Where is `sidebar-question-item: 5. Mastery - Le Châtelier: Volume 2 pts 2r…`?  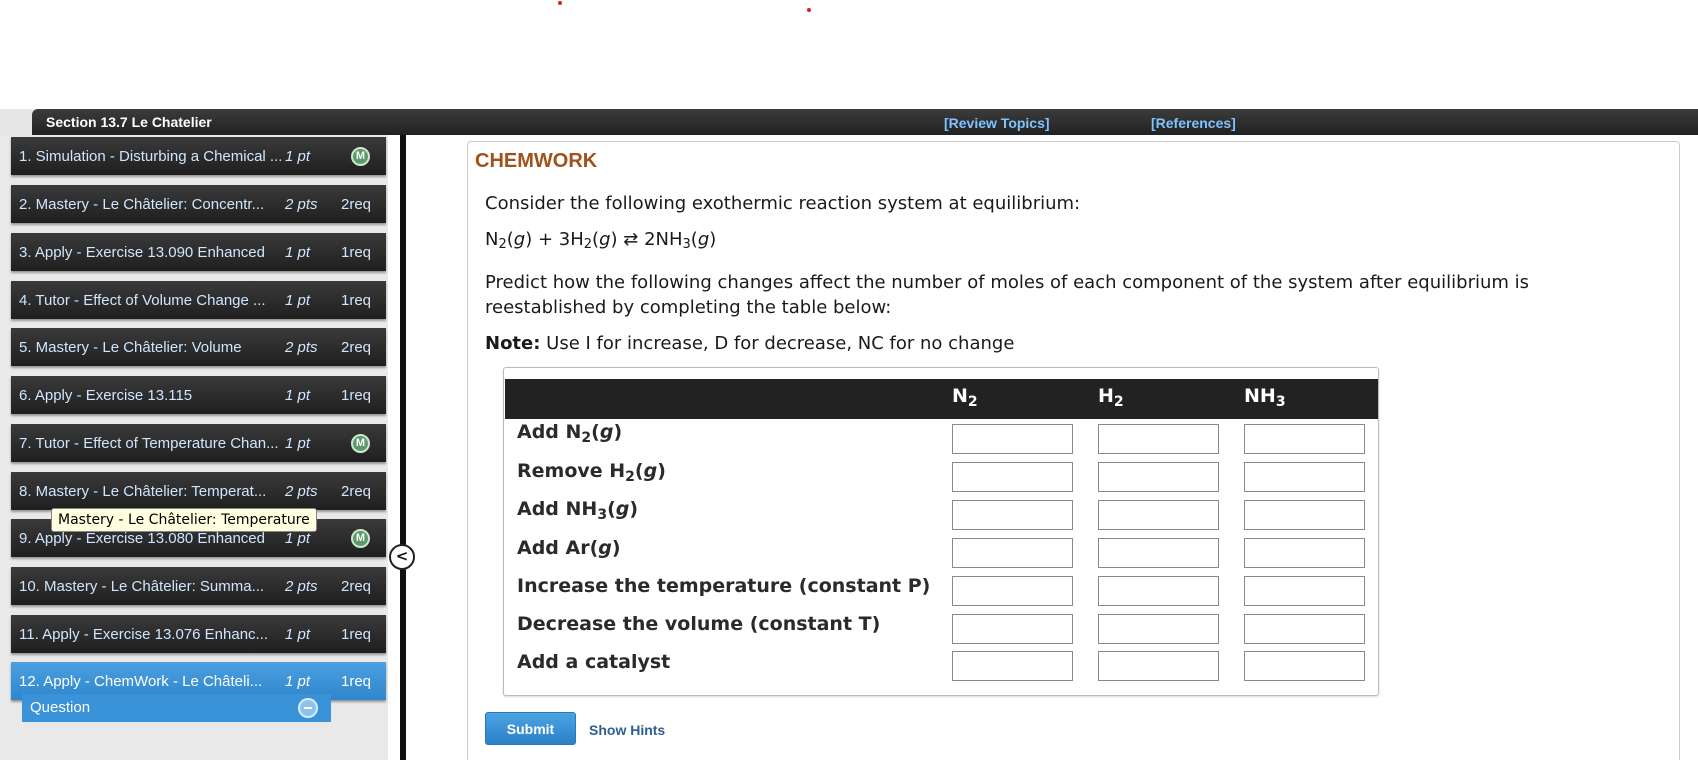 sidebar-question-item: 5. Mastery - Le Châtelier: Volume 2 pts 2r… is located at coordinates (198, 347).